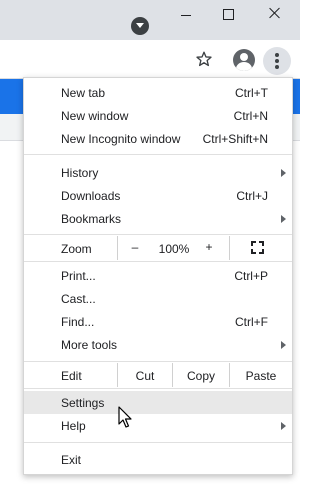 This screenshot has height=484, width=320. Describe the element at coordinates (145, 376) in the screenshot. I see `cut-button: Cut` at that location.